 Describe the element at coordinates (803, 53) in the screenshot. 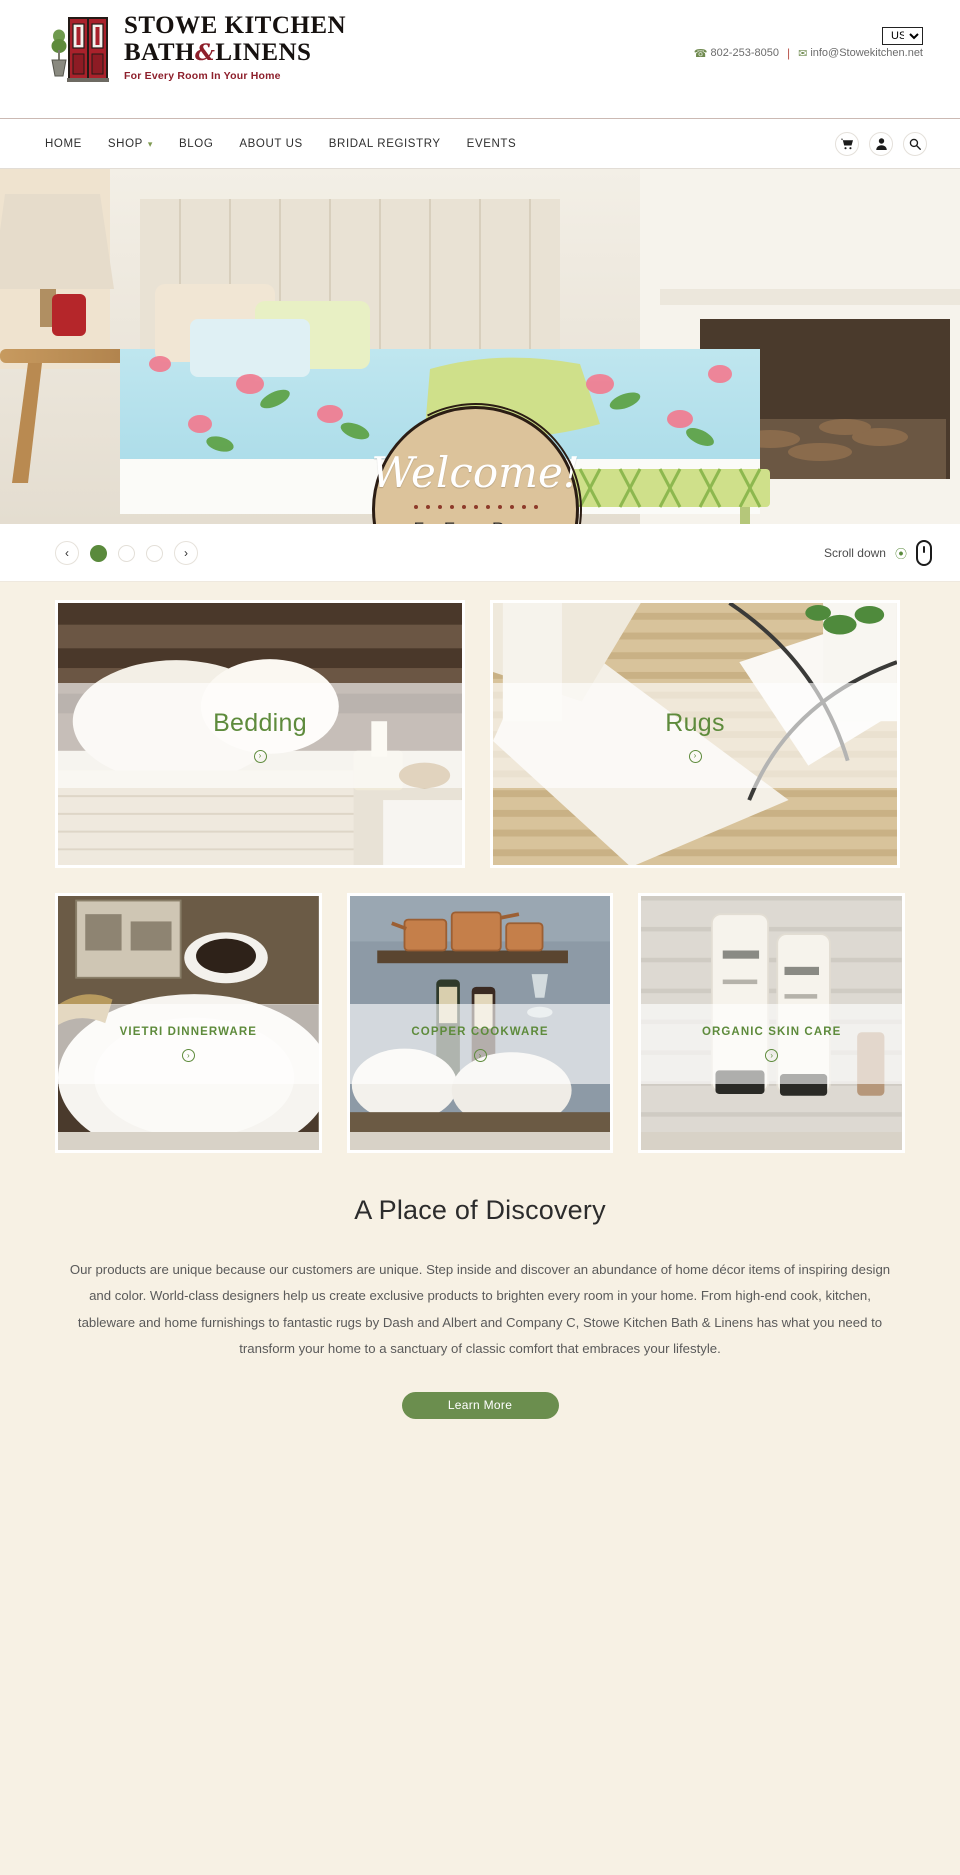

I see `envelope-icon: ✉` at that location.